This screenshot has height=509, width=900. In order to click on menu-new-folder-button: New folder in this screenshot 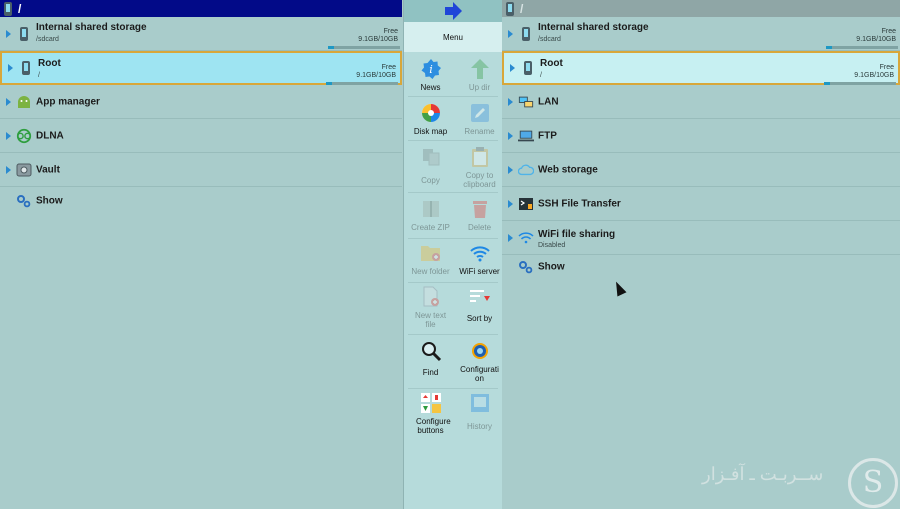, I will do `click(430, 259)`.